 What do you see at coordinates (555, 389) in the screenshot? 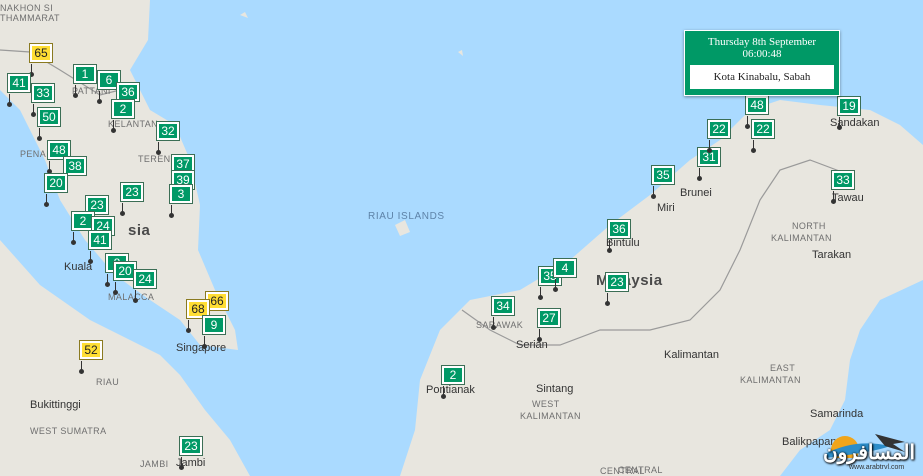
I see `map-label-sintang: Sintang` at bounding box center [555, 389].